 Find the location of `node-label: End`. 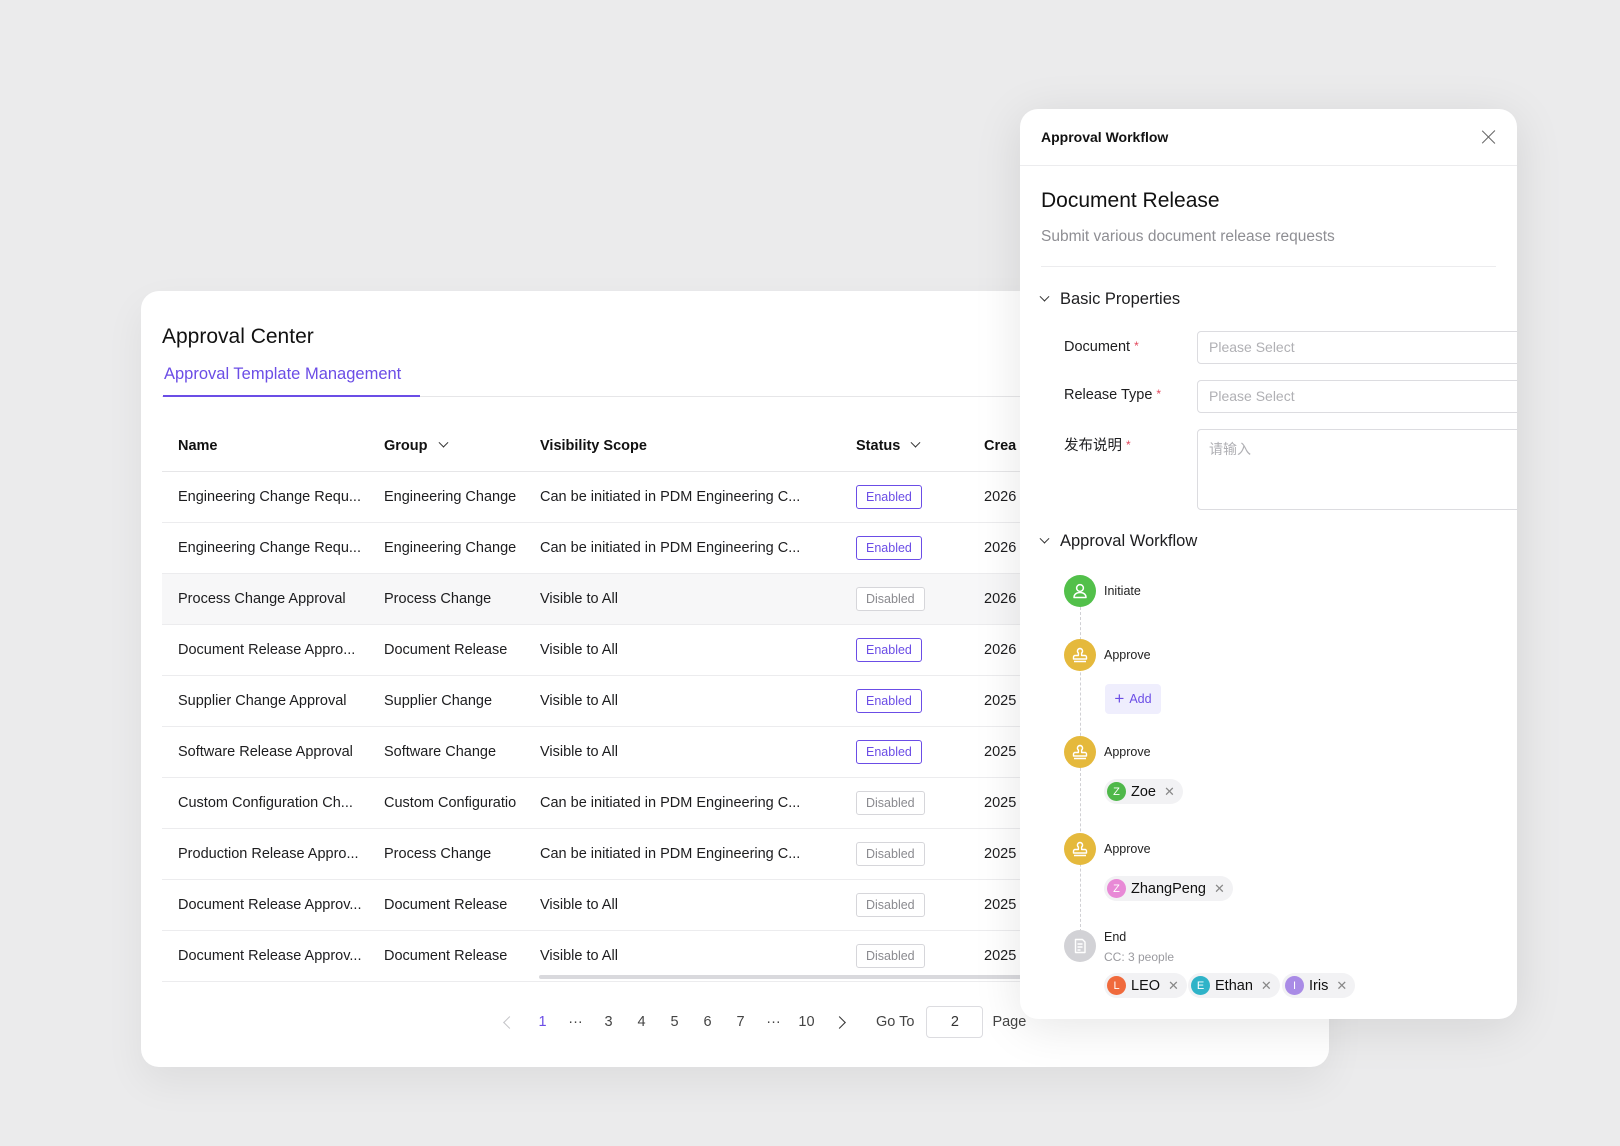

node-label: End is located at coordinates (1115, 937).